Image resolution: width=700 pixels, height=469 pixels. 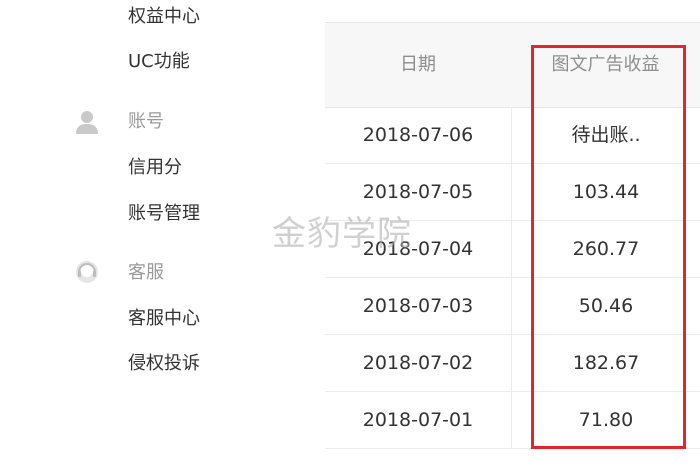 What do you see at coordinates (418, 135) in the screenshot?
I see `cell-date: 2018-07-06` at bounding box center [418, 135].